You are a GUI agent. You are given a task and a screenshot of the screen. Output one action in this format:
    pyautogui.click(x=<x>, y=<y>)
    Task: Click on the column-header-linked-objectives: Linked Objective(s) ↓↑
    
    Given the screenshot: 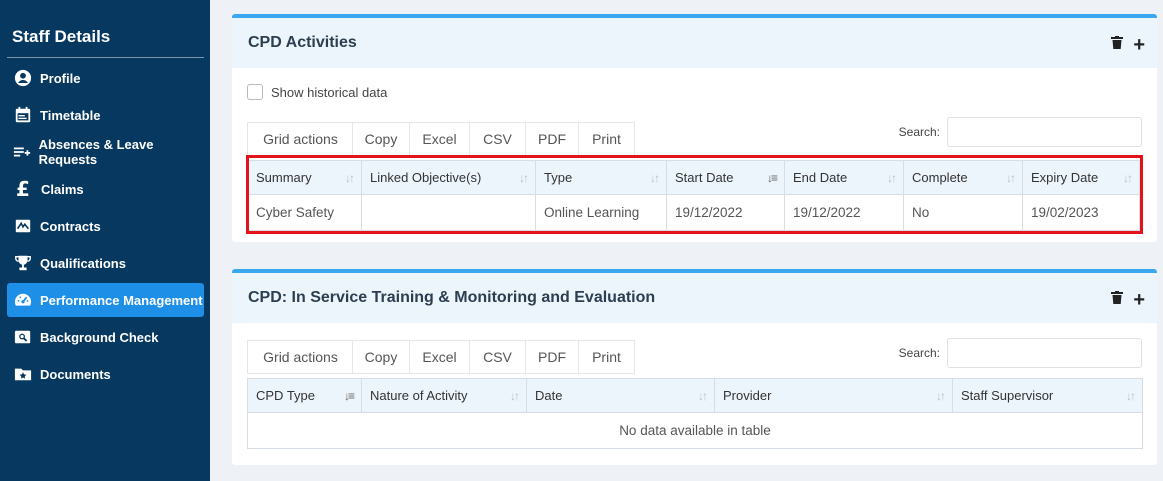 What is the action you would take?
    pyautogui.click(x=448, y=177)
    